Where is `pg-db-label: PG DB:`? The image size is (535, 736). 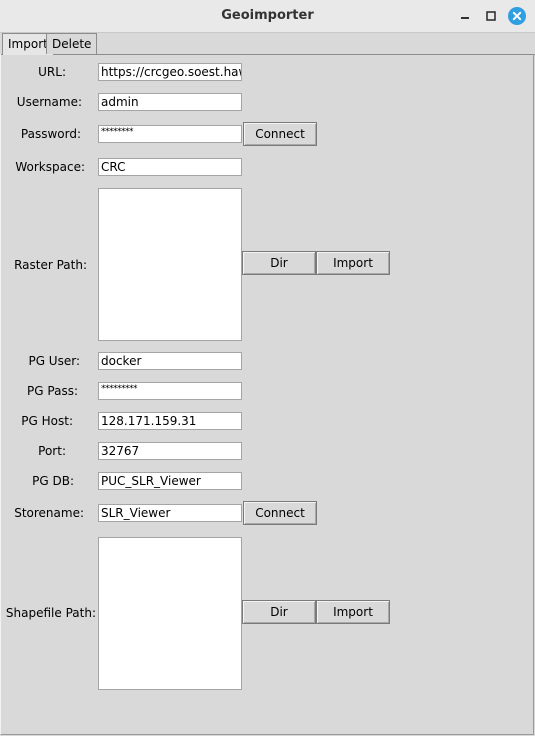
pg-db-label: PG DB: is located at coordinates (53, 481).